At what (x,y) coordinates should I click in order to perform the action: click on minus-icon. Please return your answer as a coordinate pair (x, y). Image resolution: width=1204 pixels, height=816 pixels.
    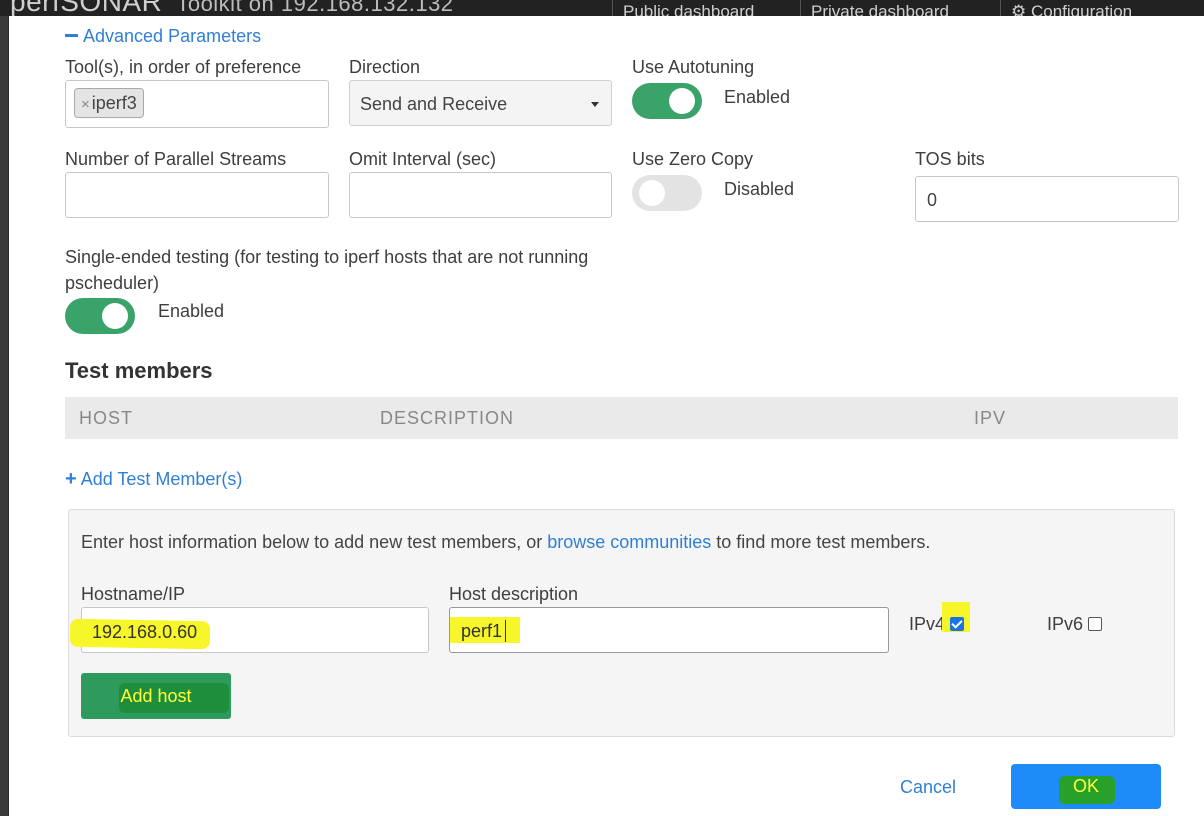
    Looking at the image, I should click on (71, 35).